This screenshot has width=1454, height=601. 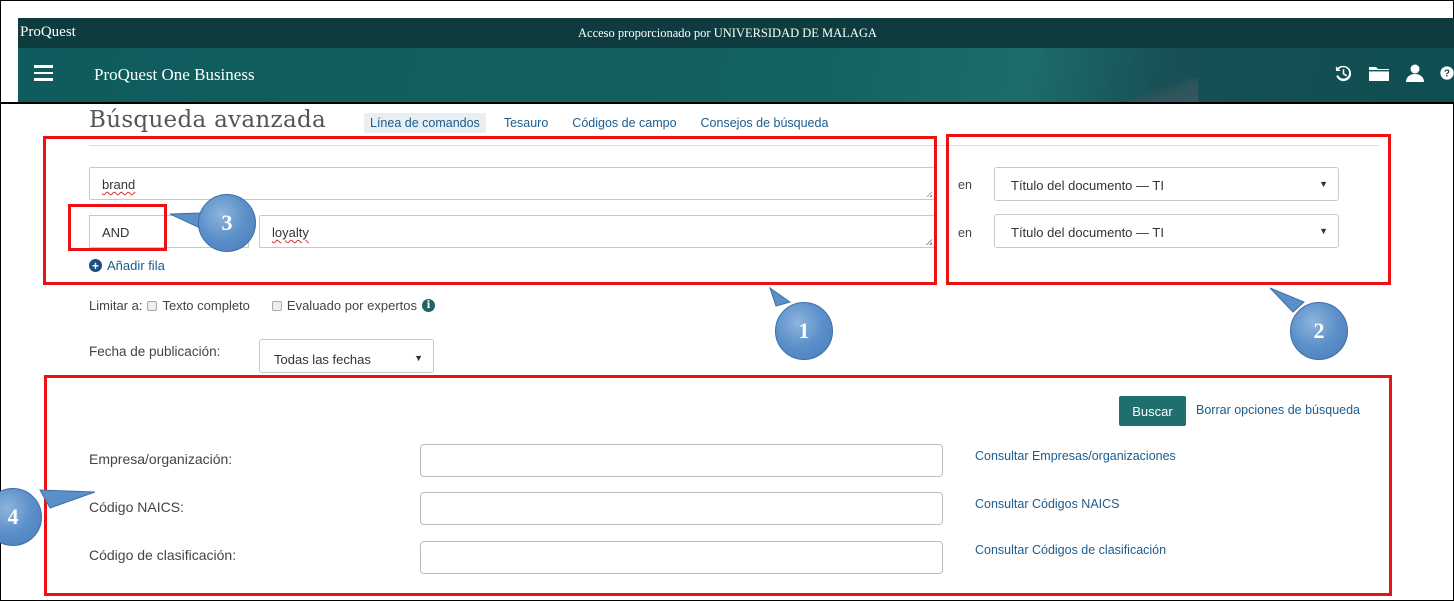 I want to click on folder-icon, so click(x=1379, y=73).